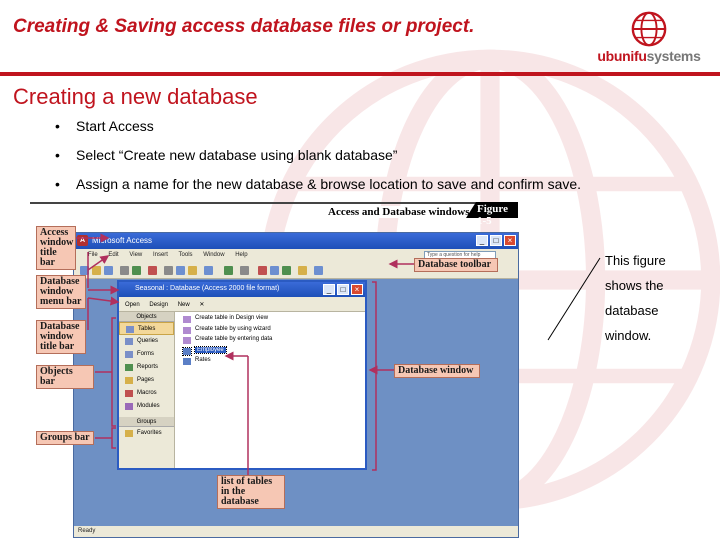 The width and height of the screenshot is (720, 540). I want to click on object-label: Pages, so click(146, 380).